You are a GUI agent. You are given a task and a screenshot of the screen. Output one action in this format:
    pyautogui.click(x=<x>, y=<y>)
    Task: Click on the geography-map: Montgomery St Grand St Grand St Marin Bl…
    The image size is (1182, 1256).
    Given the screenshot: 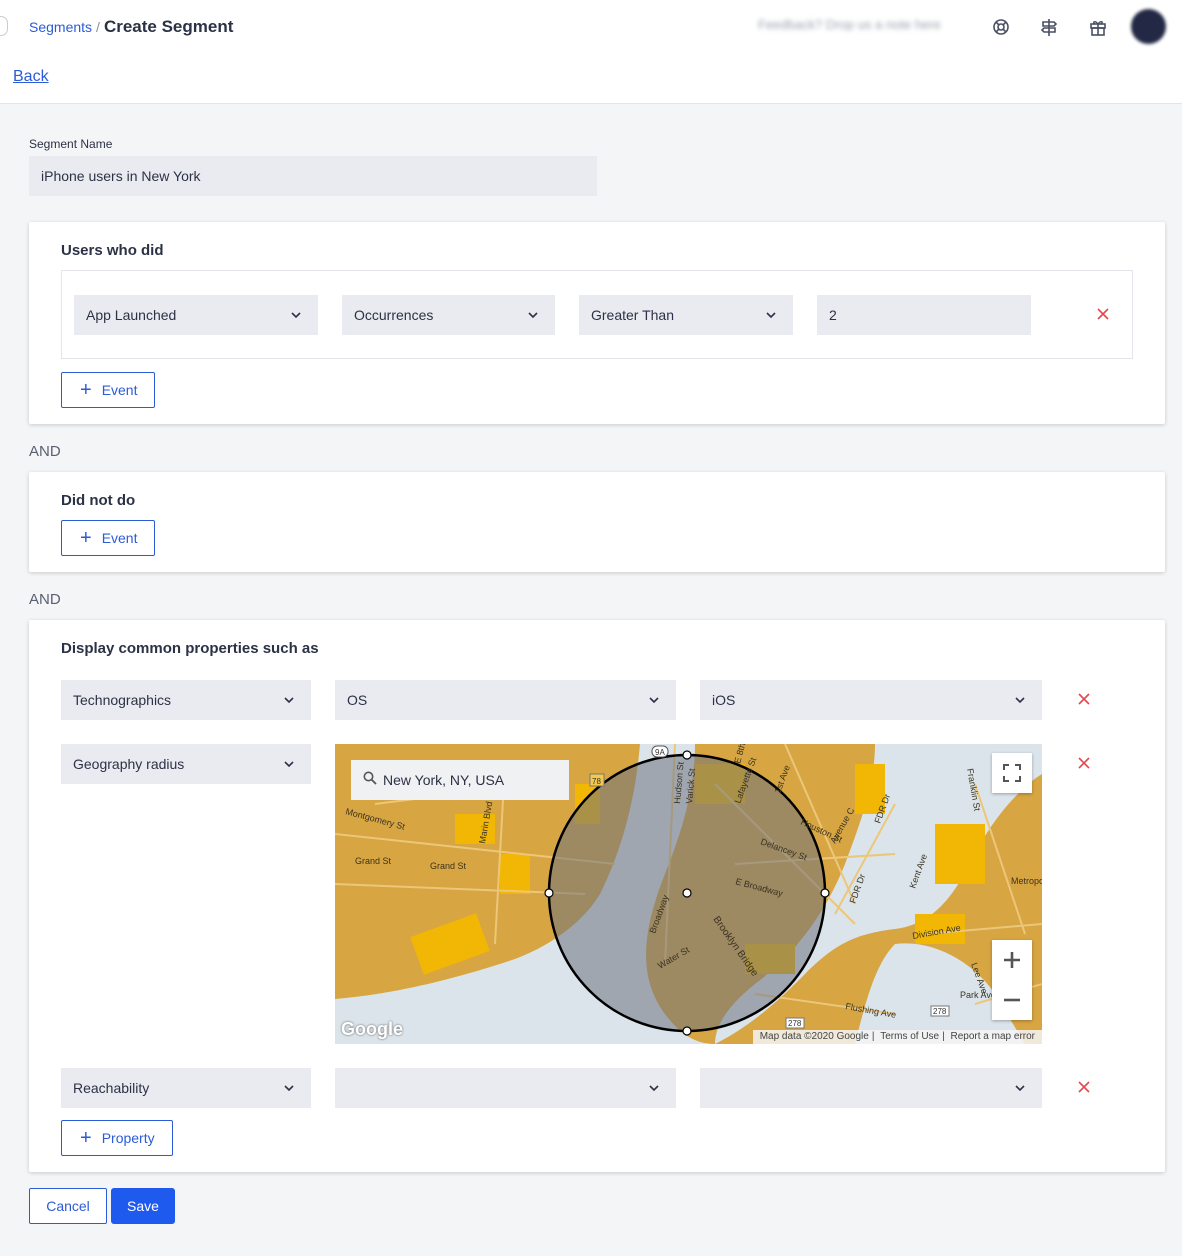 What is the action you would take?
    pyautogui.click(x=688, y=894)
    